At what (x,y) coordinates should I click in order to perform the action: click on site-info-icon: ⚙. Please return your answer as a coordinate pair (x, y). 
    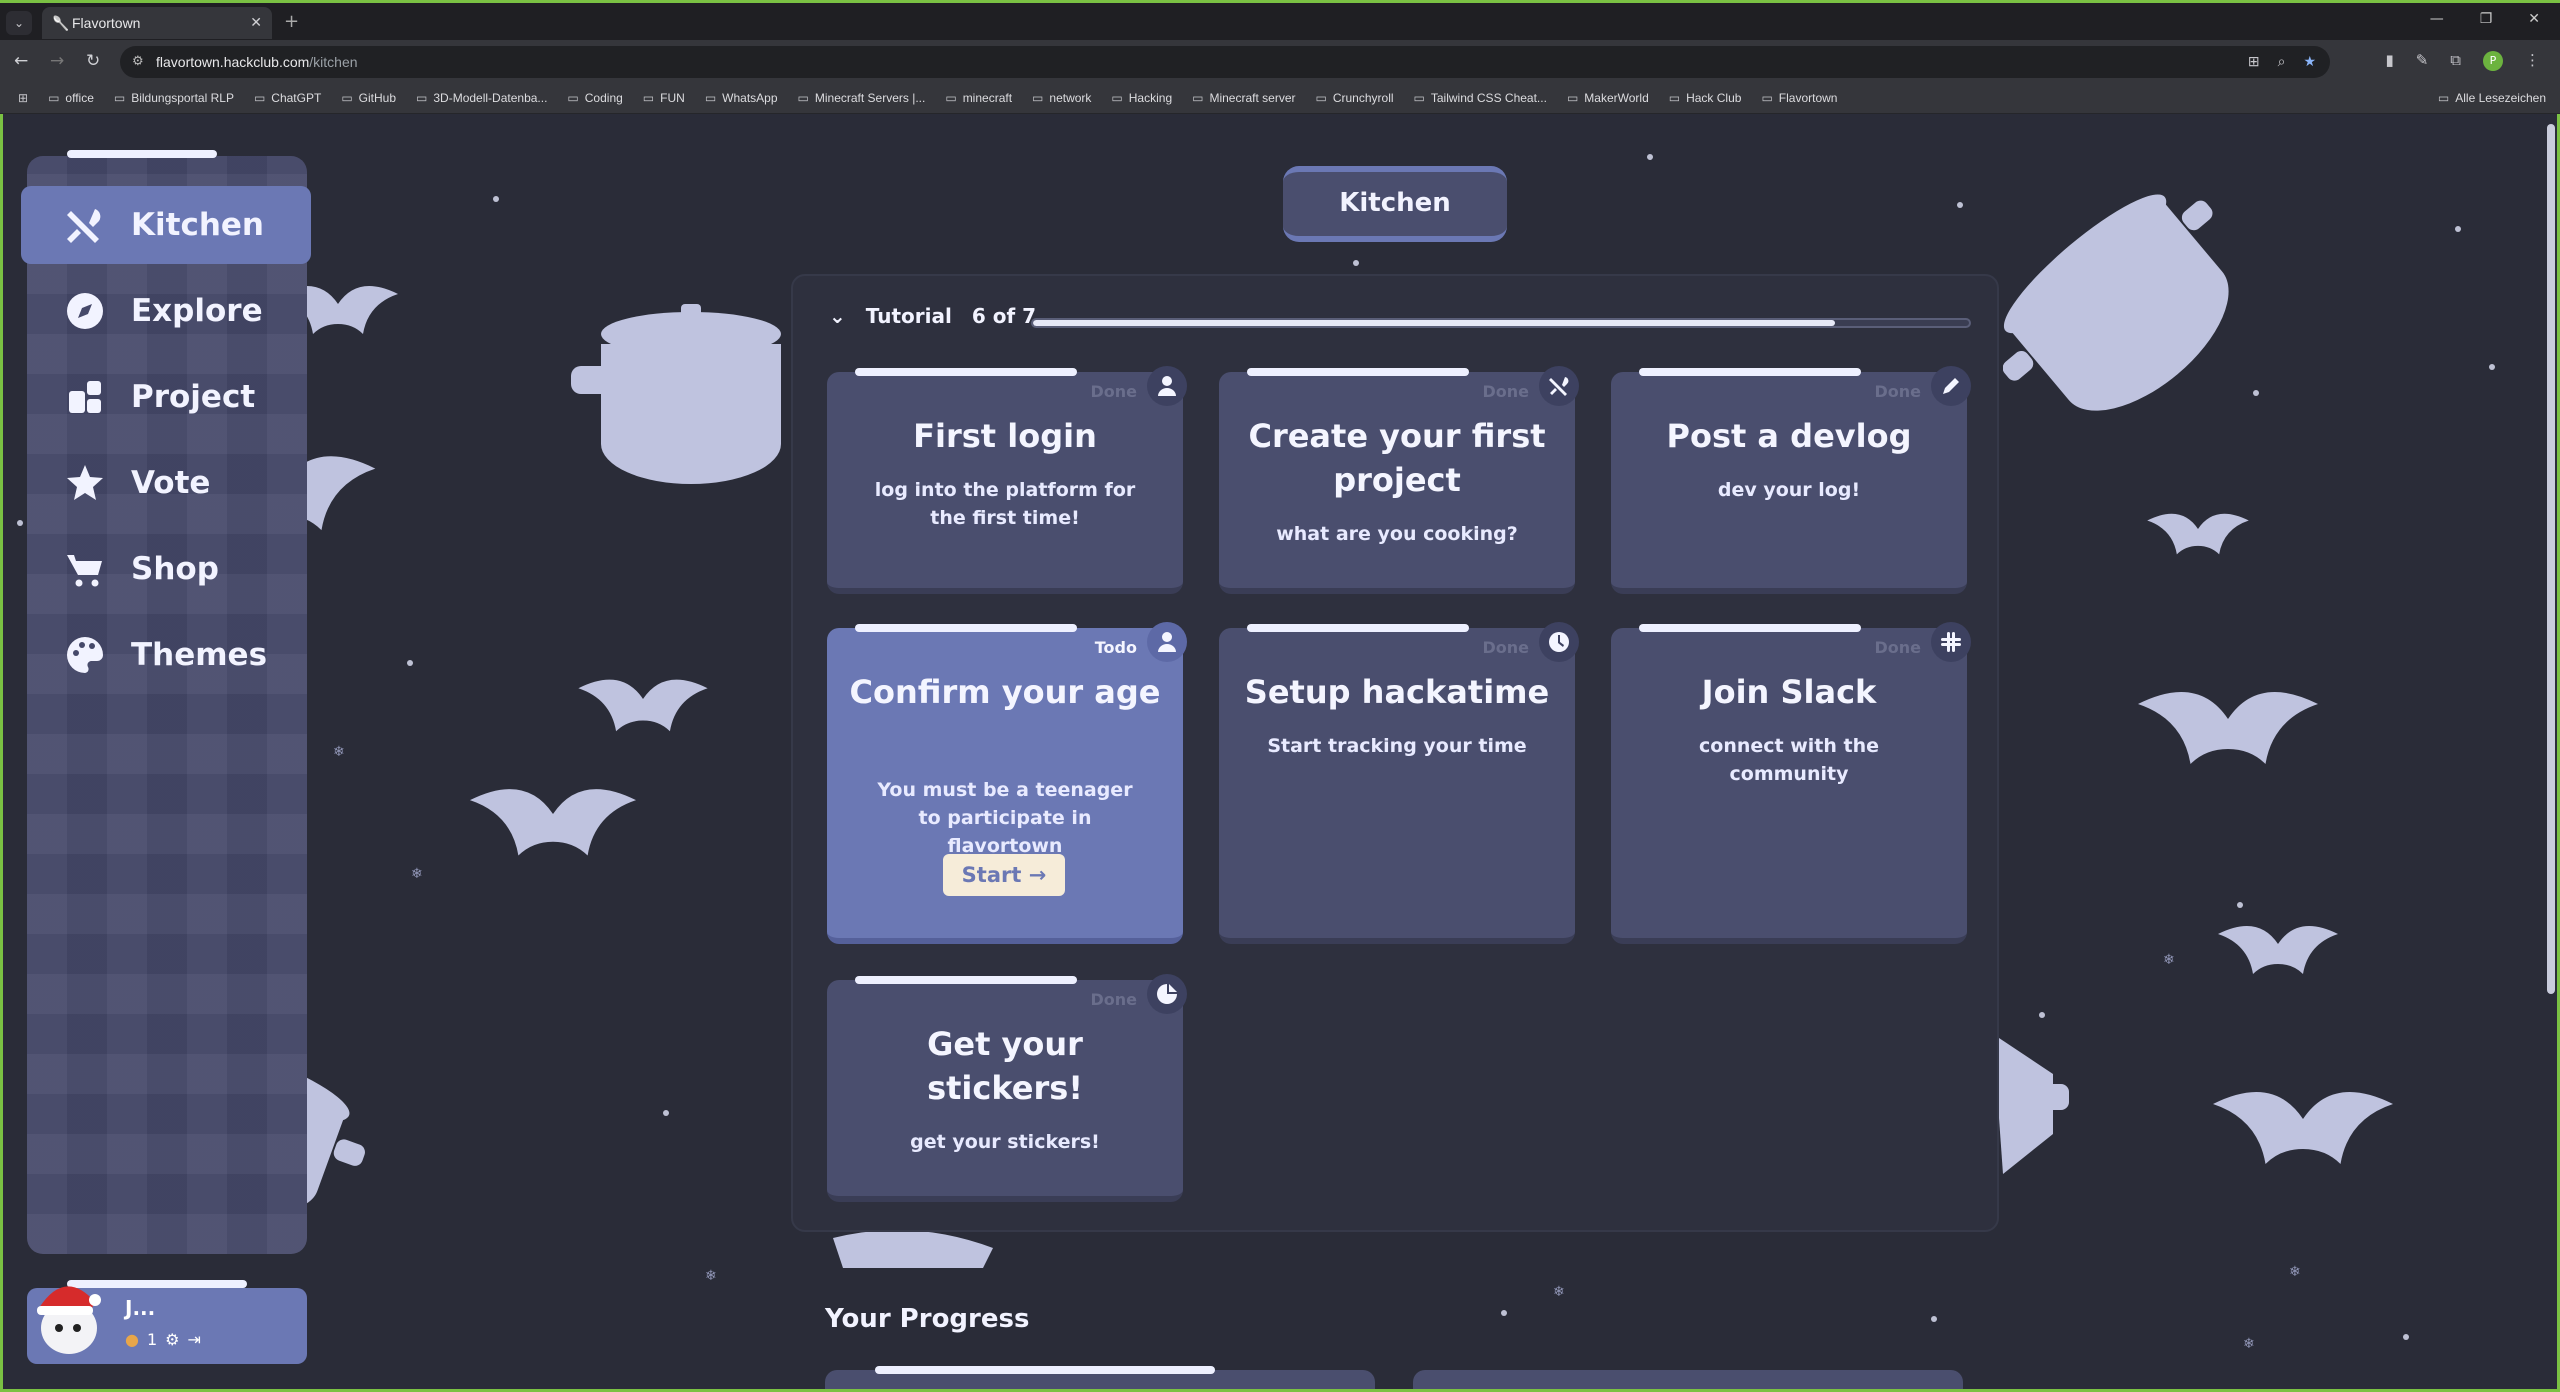
    Looking at the image, I should click on (138, 61).